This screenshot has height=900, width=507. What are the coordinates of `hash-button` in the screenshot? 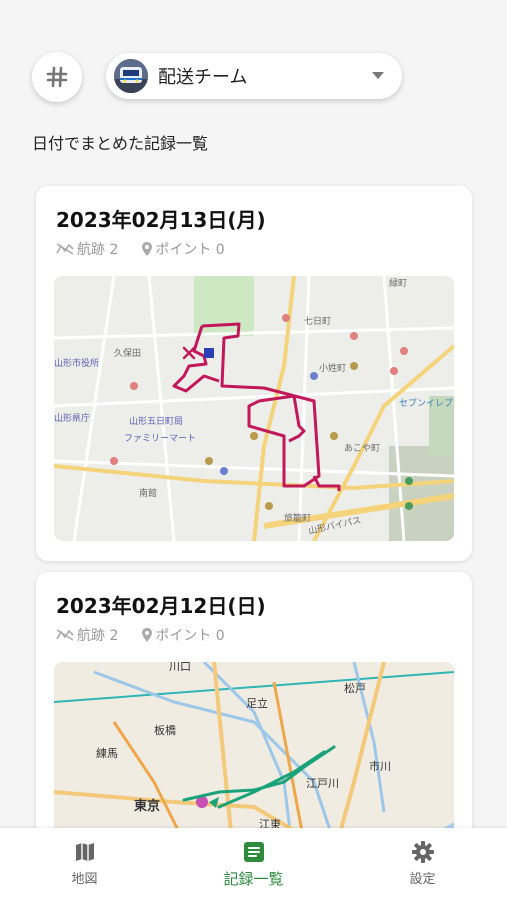 It's located at (57, 77).